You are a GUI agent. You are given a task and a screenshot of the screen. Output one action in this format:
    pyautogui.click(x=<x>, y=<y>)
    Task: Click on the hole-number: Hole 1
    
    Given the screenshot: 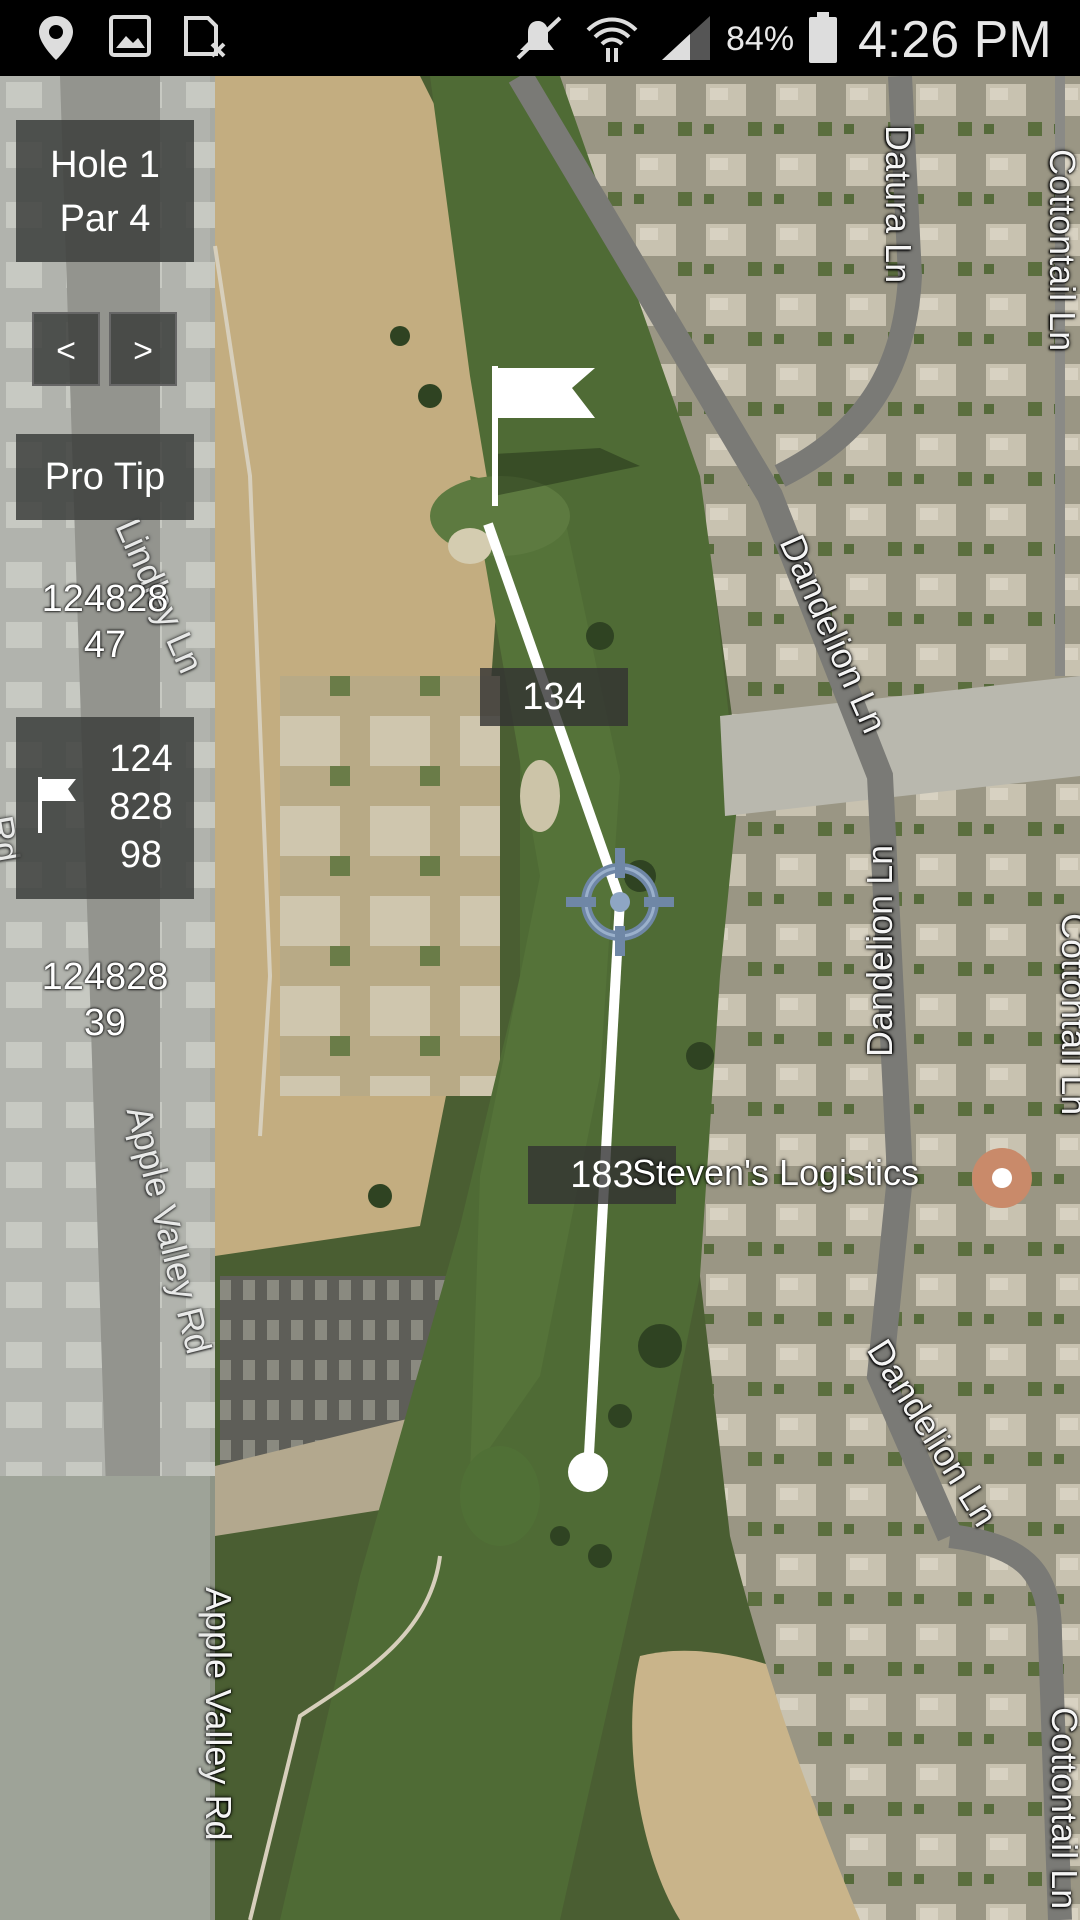 What is the action you would take?
    pyautogui.click(x=105, y=165)
    